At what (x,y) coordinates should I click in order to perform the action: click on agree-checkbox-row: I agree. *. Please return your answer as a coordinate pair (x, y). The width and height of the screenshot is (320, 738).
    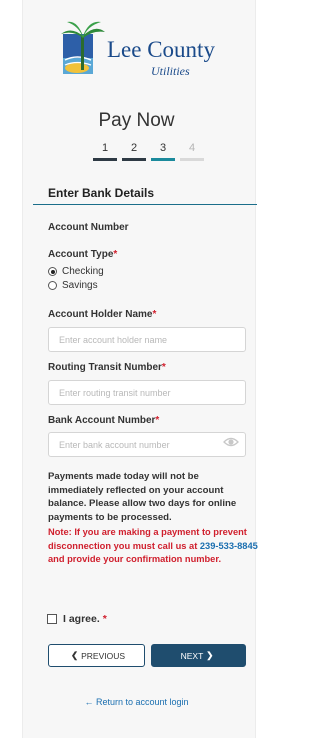
    Looking at the image, I should click on (77, 619).